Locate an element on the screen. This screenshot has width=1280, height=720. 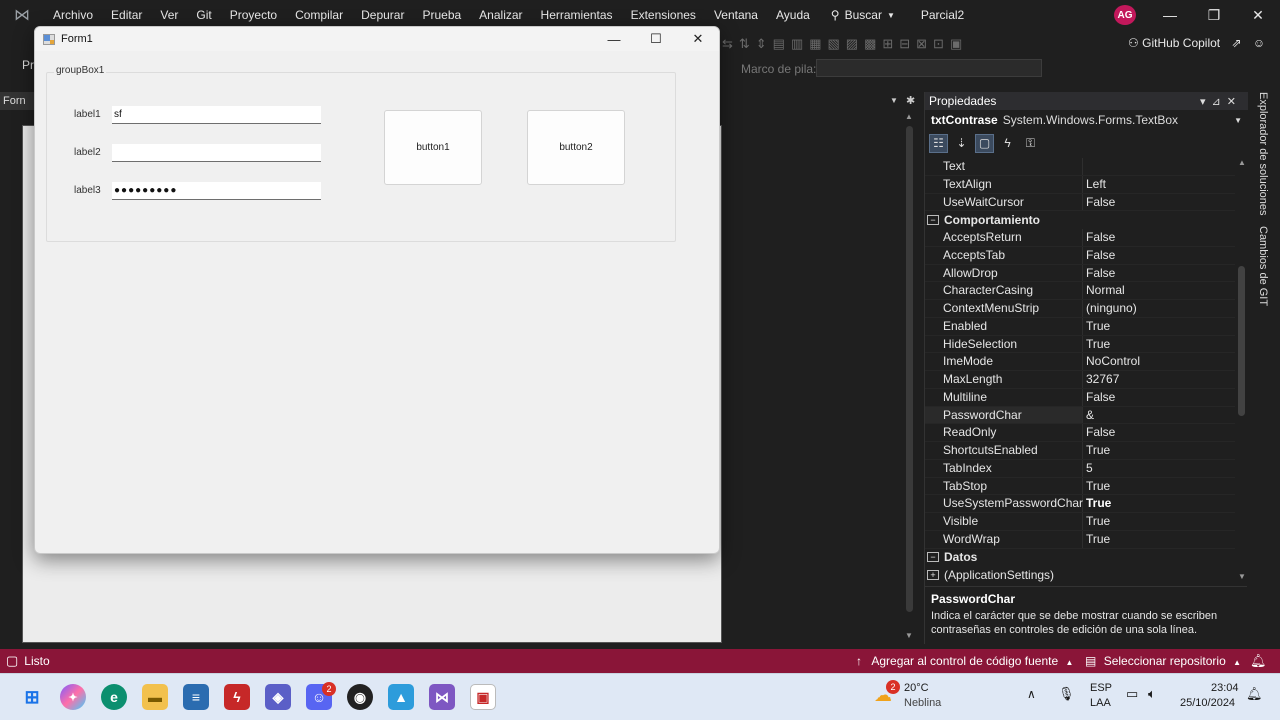
property-value: 5 is located at coordinates (1088, 468).